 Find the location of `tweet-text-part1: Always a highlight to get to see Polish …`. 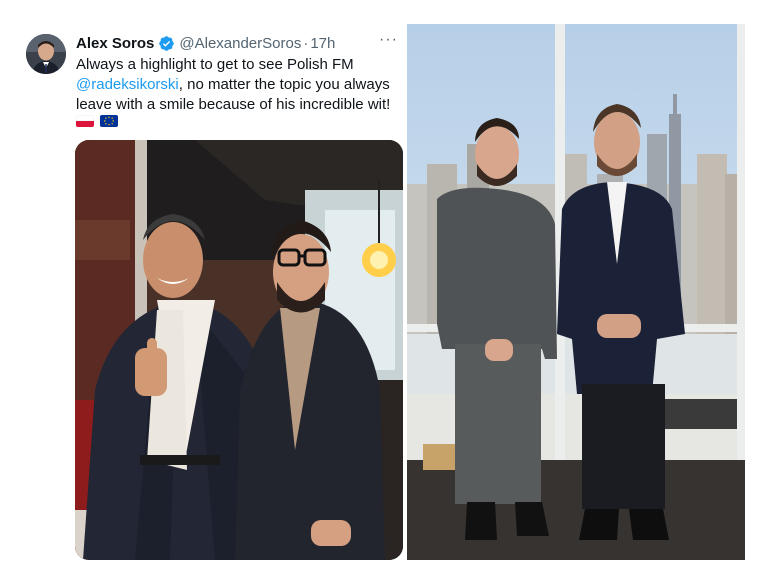

tweet-text-part1: Always a highlight to get to see Polish … is located at coordinates (215, 64).